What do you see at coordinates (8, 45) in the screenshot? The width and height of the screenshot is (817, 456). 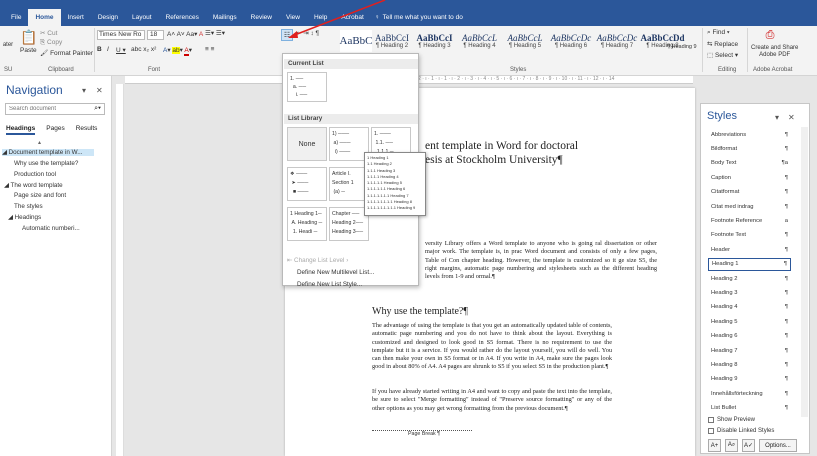 I see `paste-partial-button: ater` at bounding box center [8, 45].